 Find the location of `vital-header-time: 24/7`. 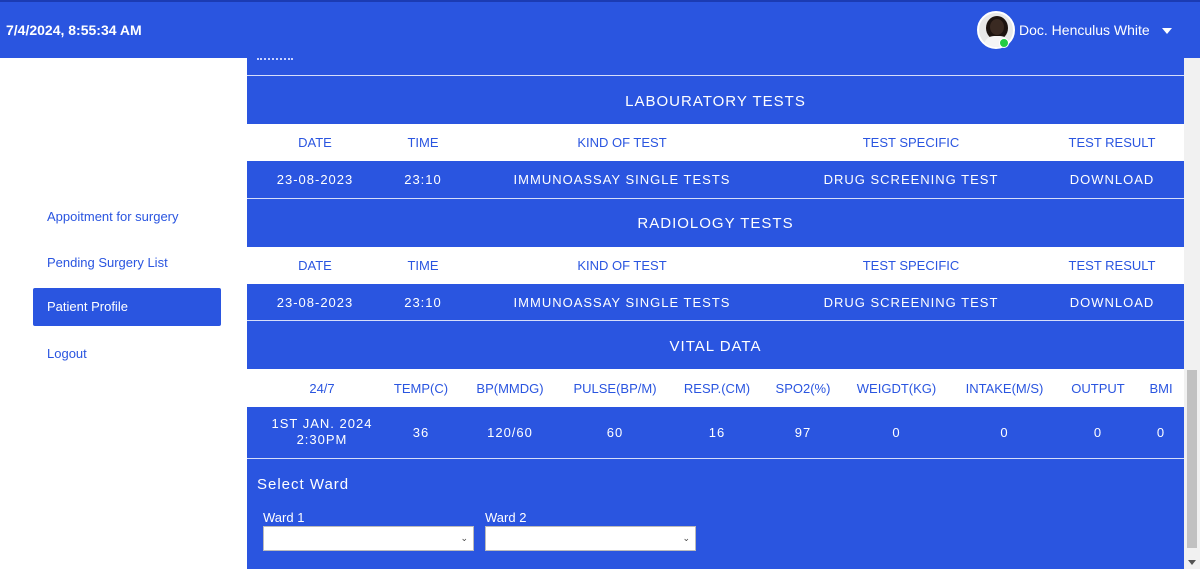

vital-header-time: 24/7 is located at coordinates (322, 388).